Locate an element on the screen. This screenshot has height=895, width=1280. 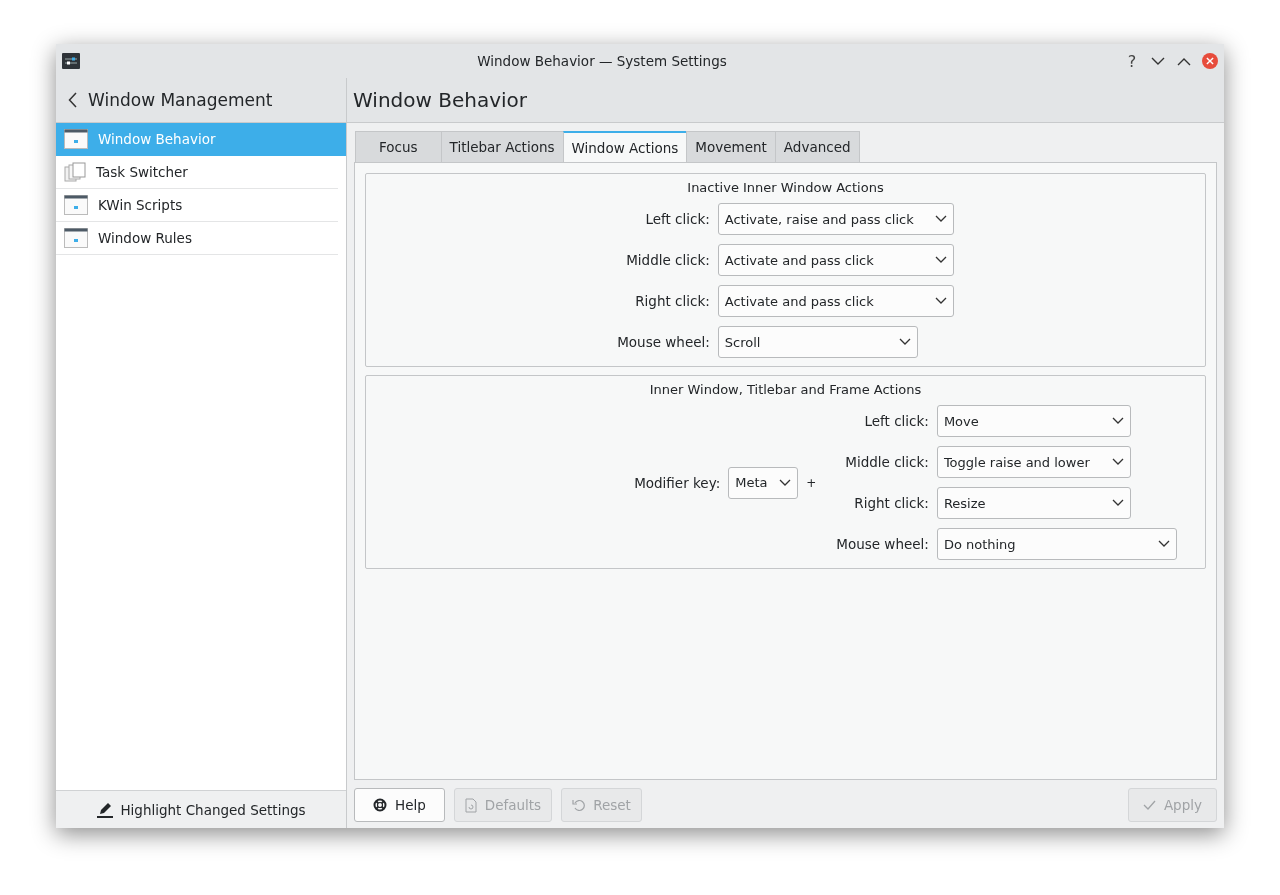
page-title: Window Behavior is located at coordinates (785, 100).